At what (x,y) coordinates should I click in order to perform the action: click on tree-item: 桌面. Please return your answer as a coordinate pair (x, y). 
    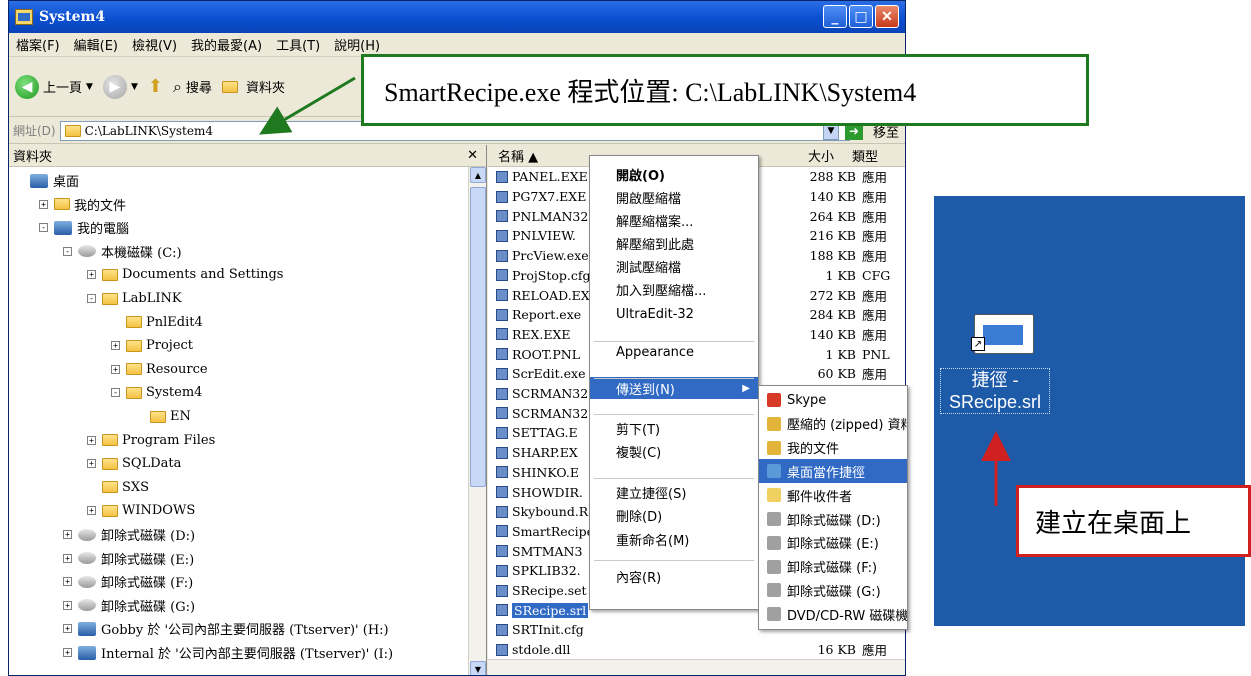
    Looking at the image, I should click on (47, 180).